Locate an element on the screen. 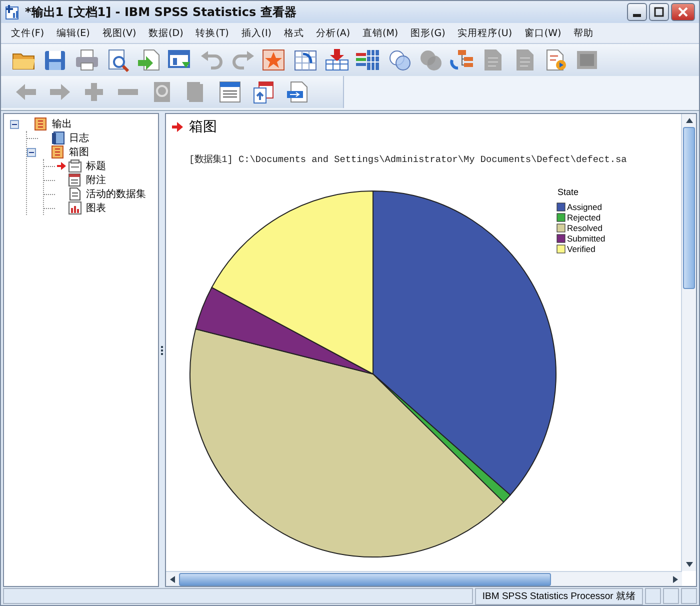 The height and width of the screenshot is (606, 700). insert-icon is located at coordinates (337, 60).